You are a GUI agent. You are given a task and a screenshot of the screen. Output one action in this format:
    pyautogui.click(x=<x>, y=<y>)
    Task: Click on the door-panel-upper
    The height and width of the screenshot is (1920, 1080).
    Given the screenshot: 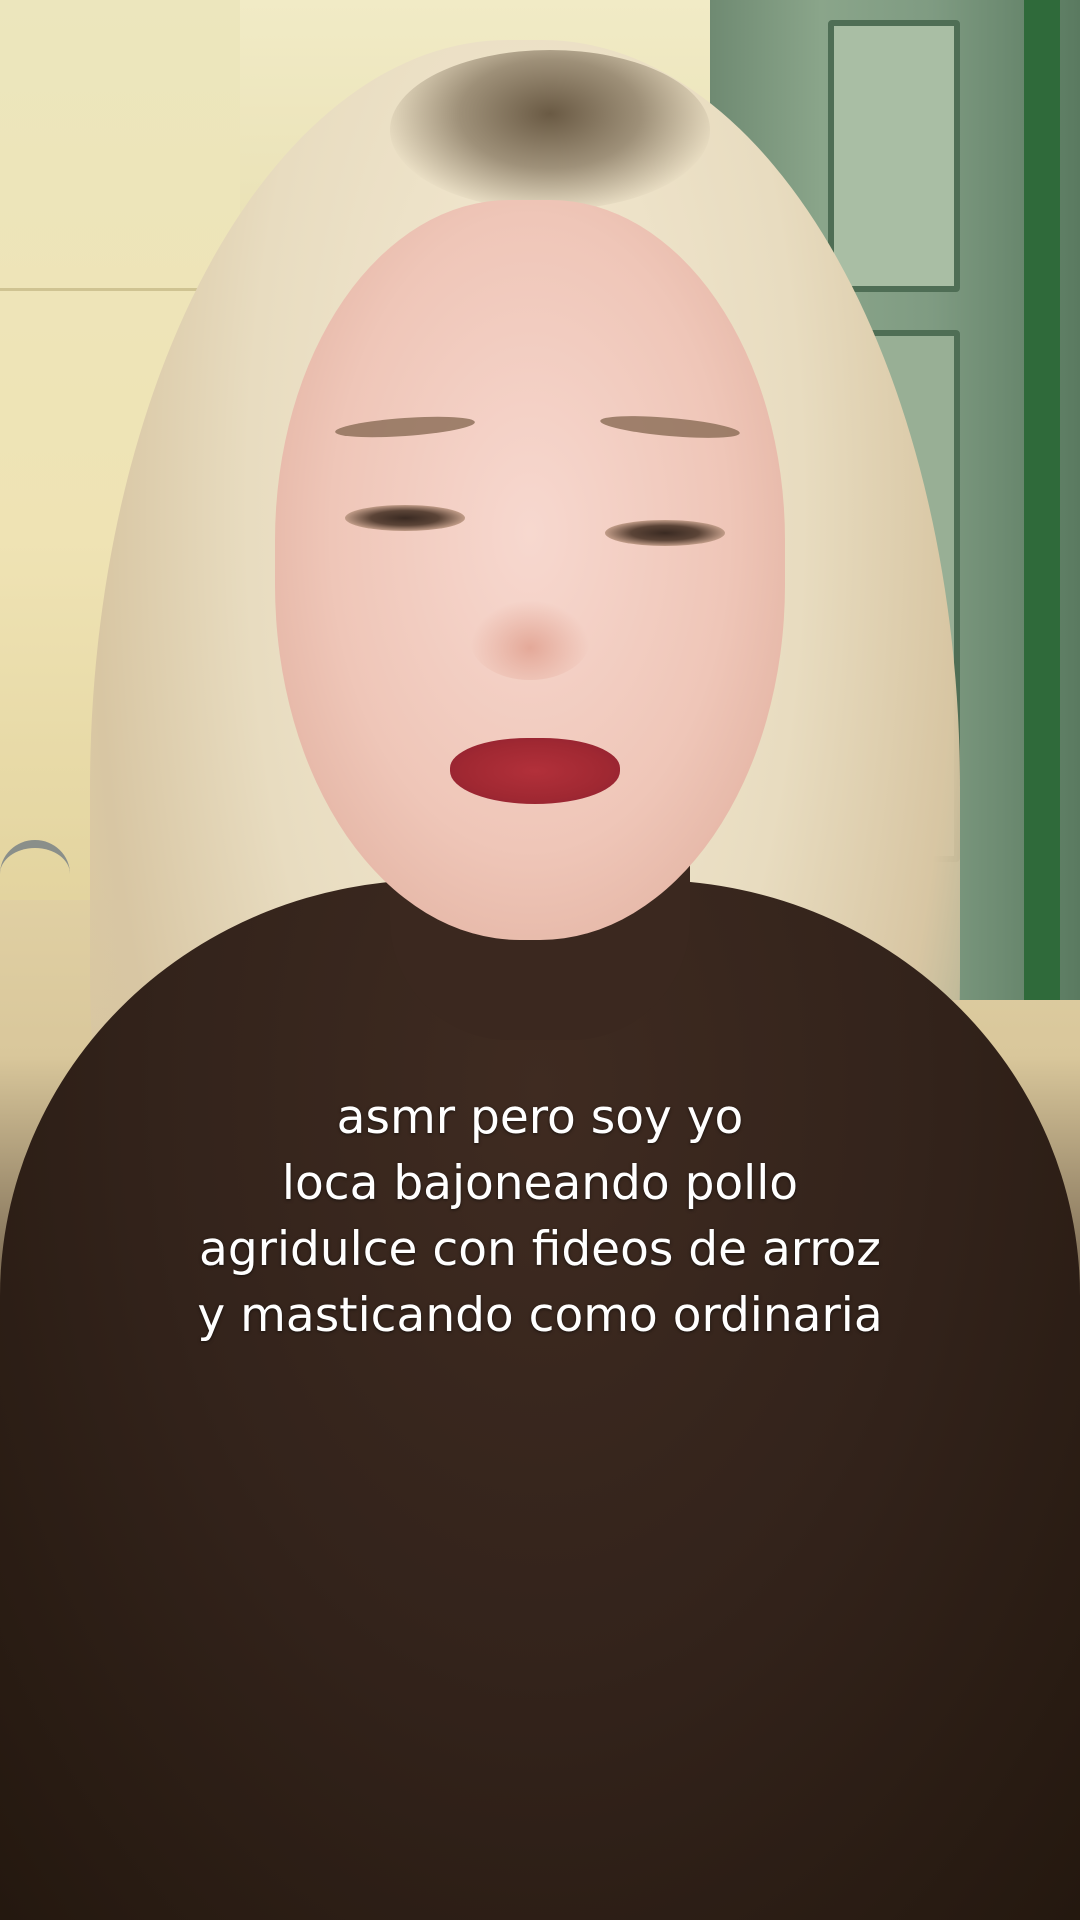 What is the action you would take?
    pyautogui.click(x=894, y=156)
    